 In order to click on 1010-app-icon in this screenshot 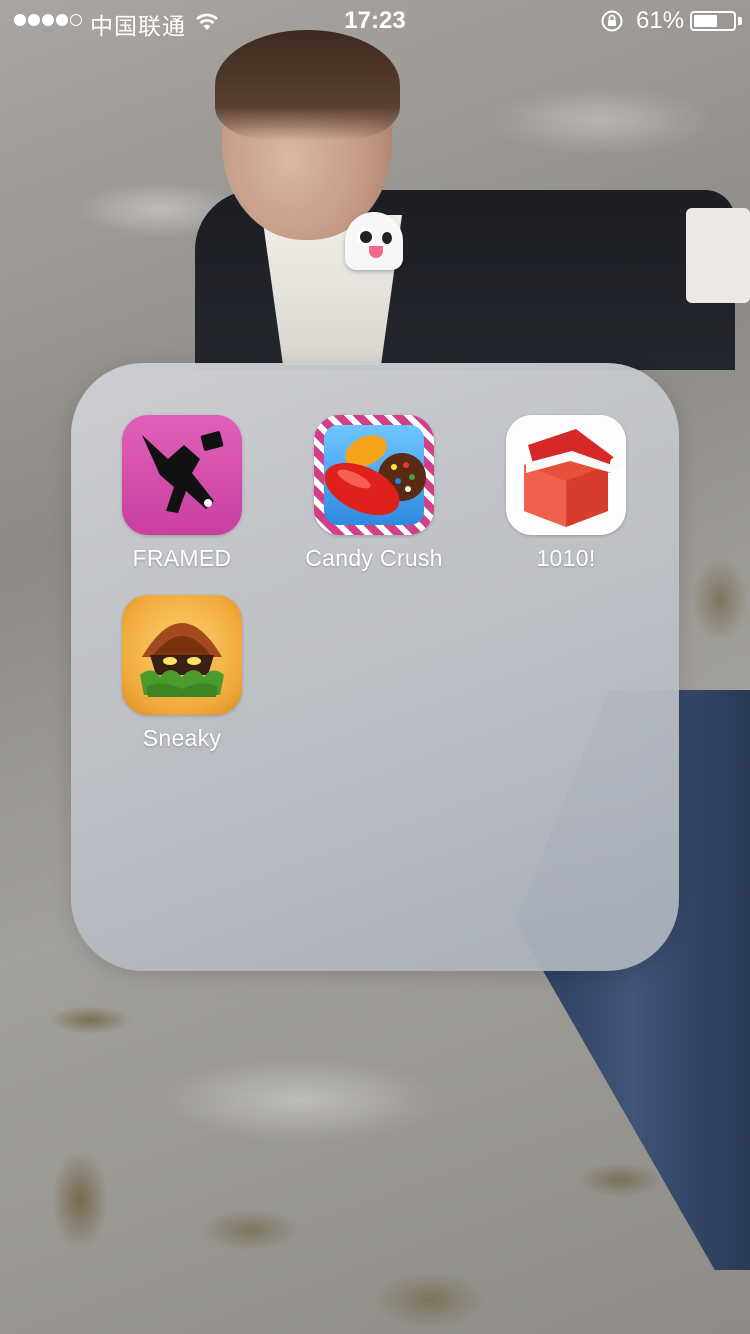, I will do `click(566, 475)`.